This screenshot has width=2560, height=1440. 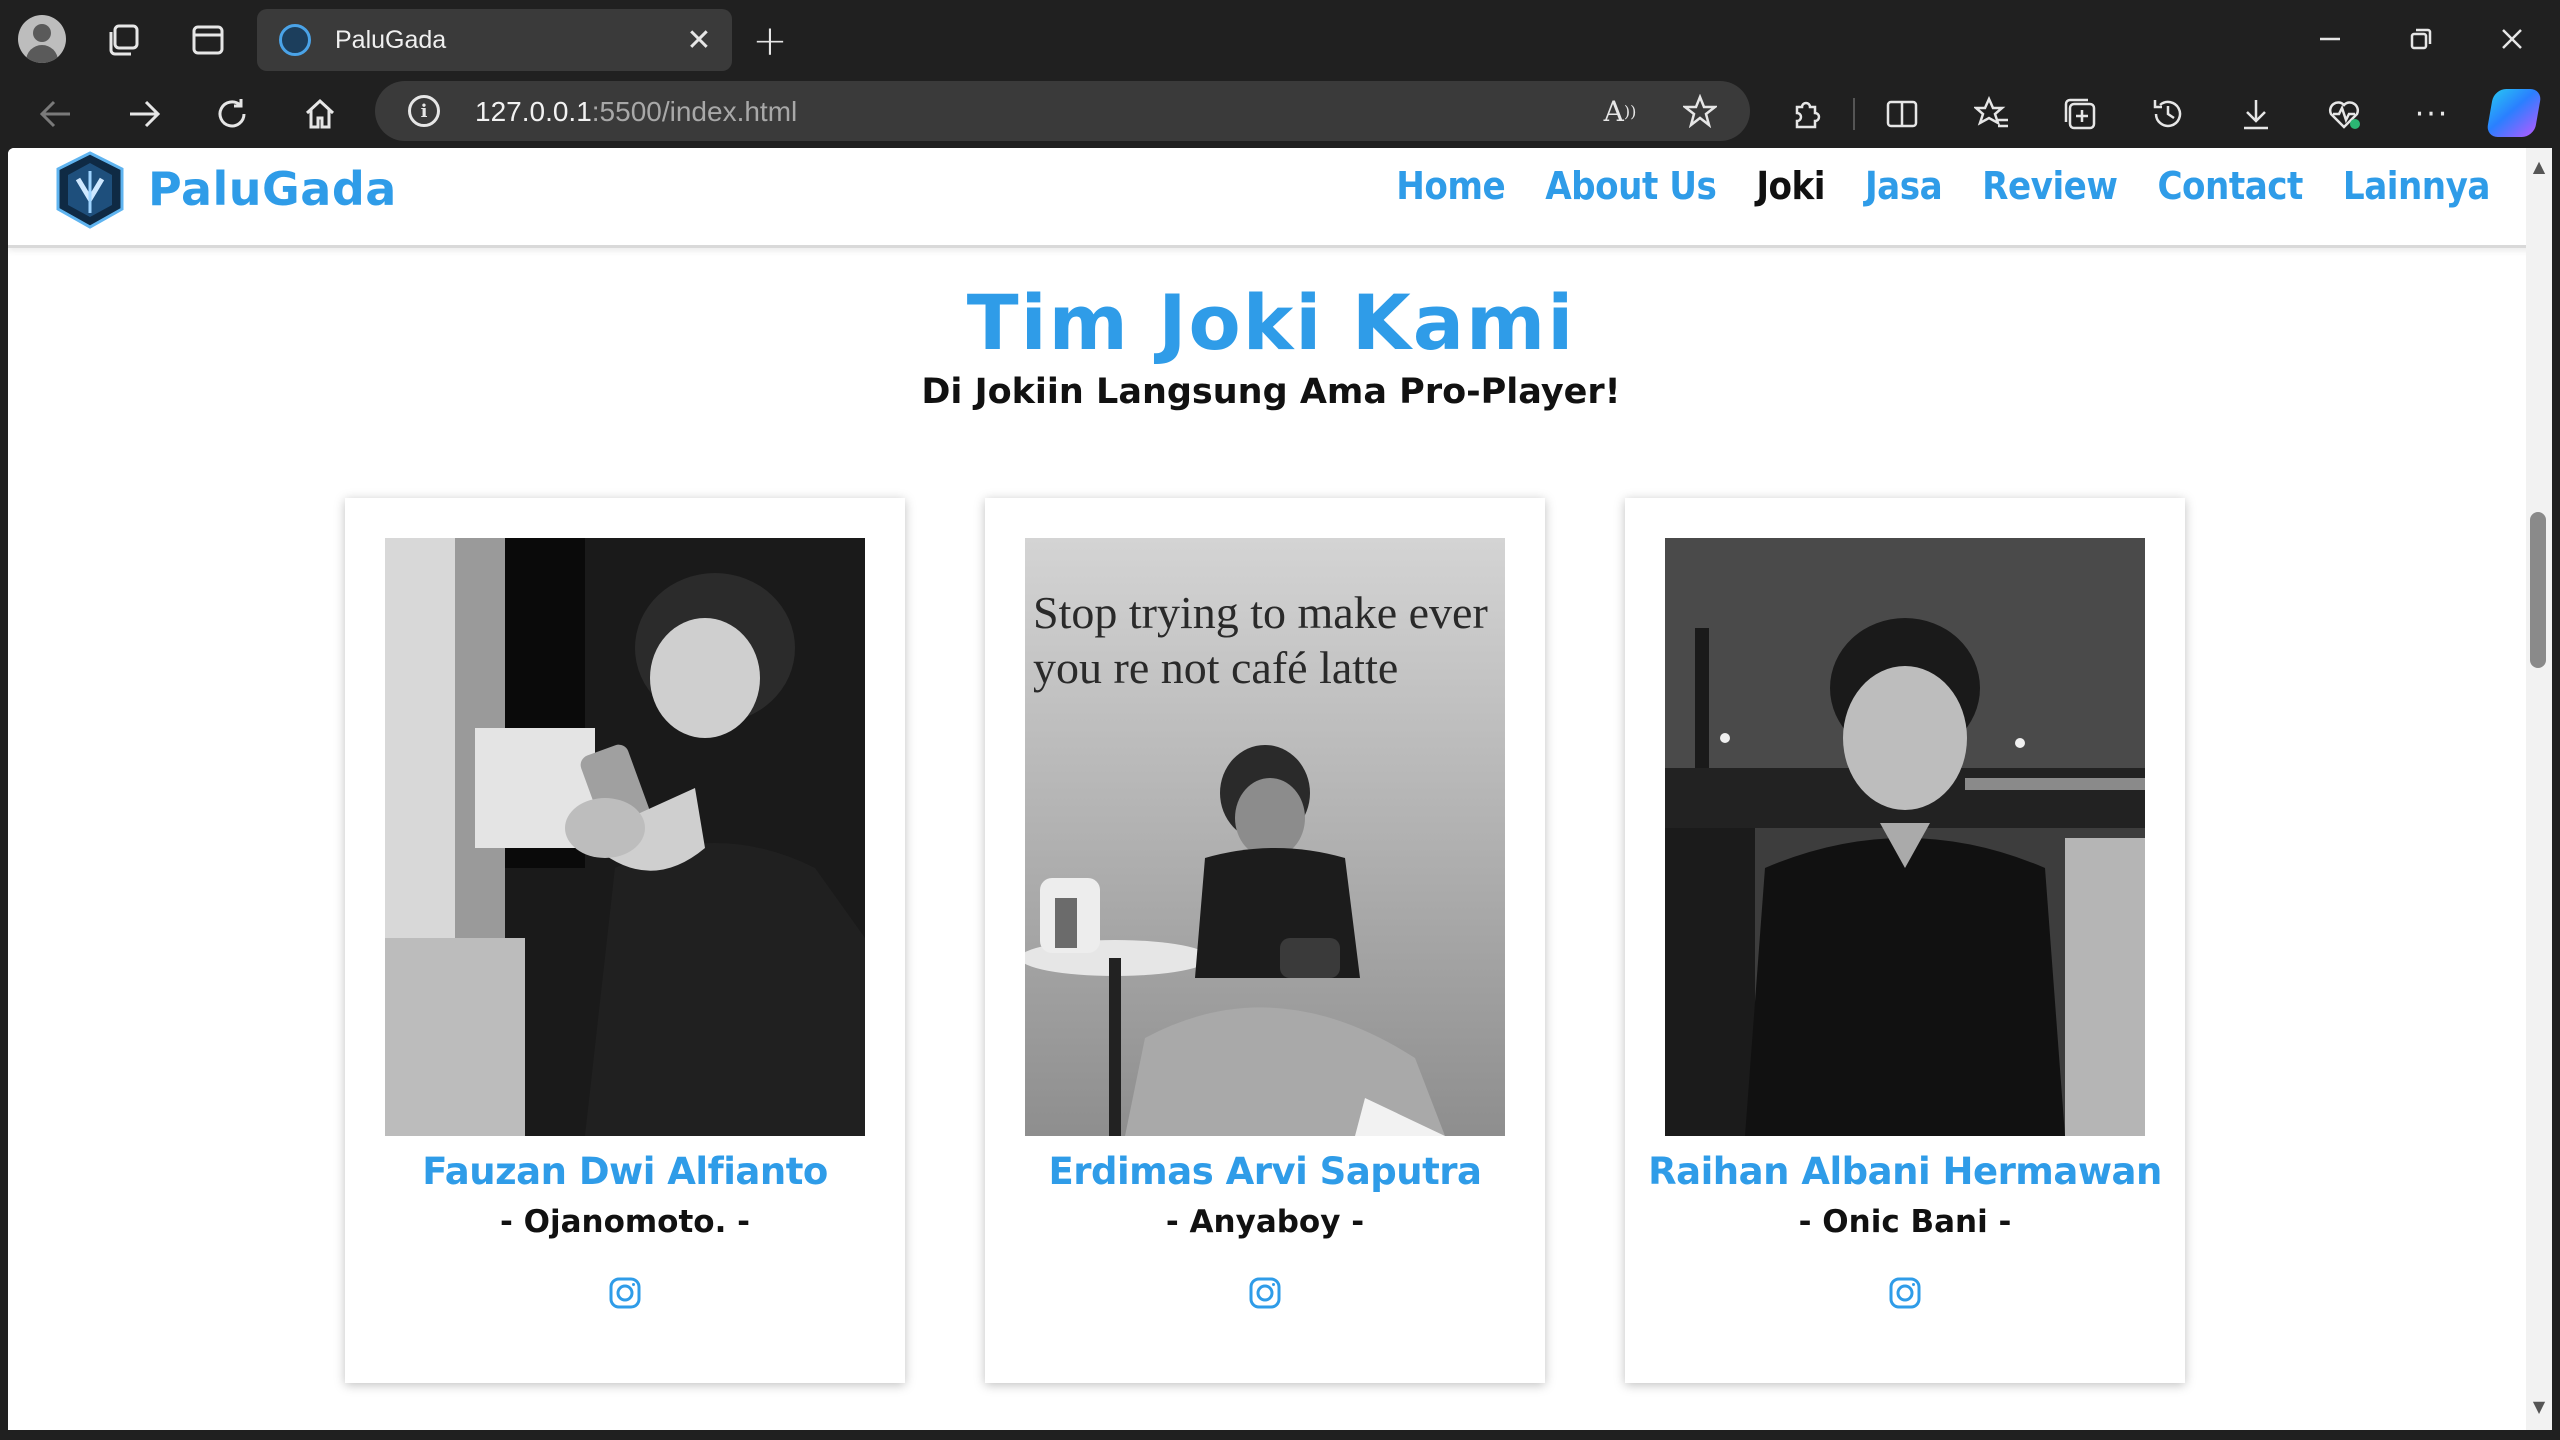 I want to click on team-member-name: Fauzan Dwi Alfianto, so click(x=625, y=1171).